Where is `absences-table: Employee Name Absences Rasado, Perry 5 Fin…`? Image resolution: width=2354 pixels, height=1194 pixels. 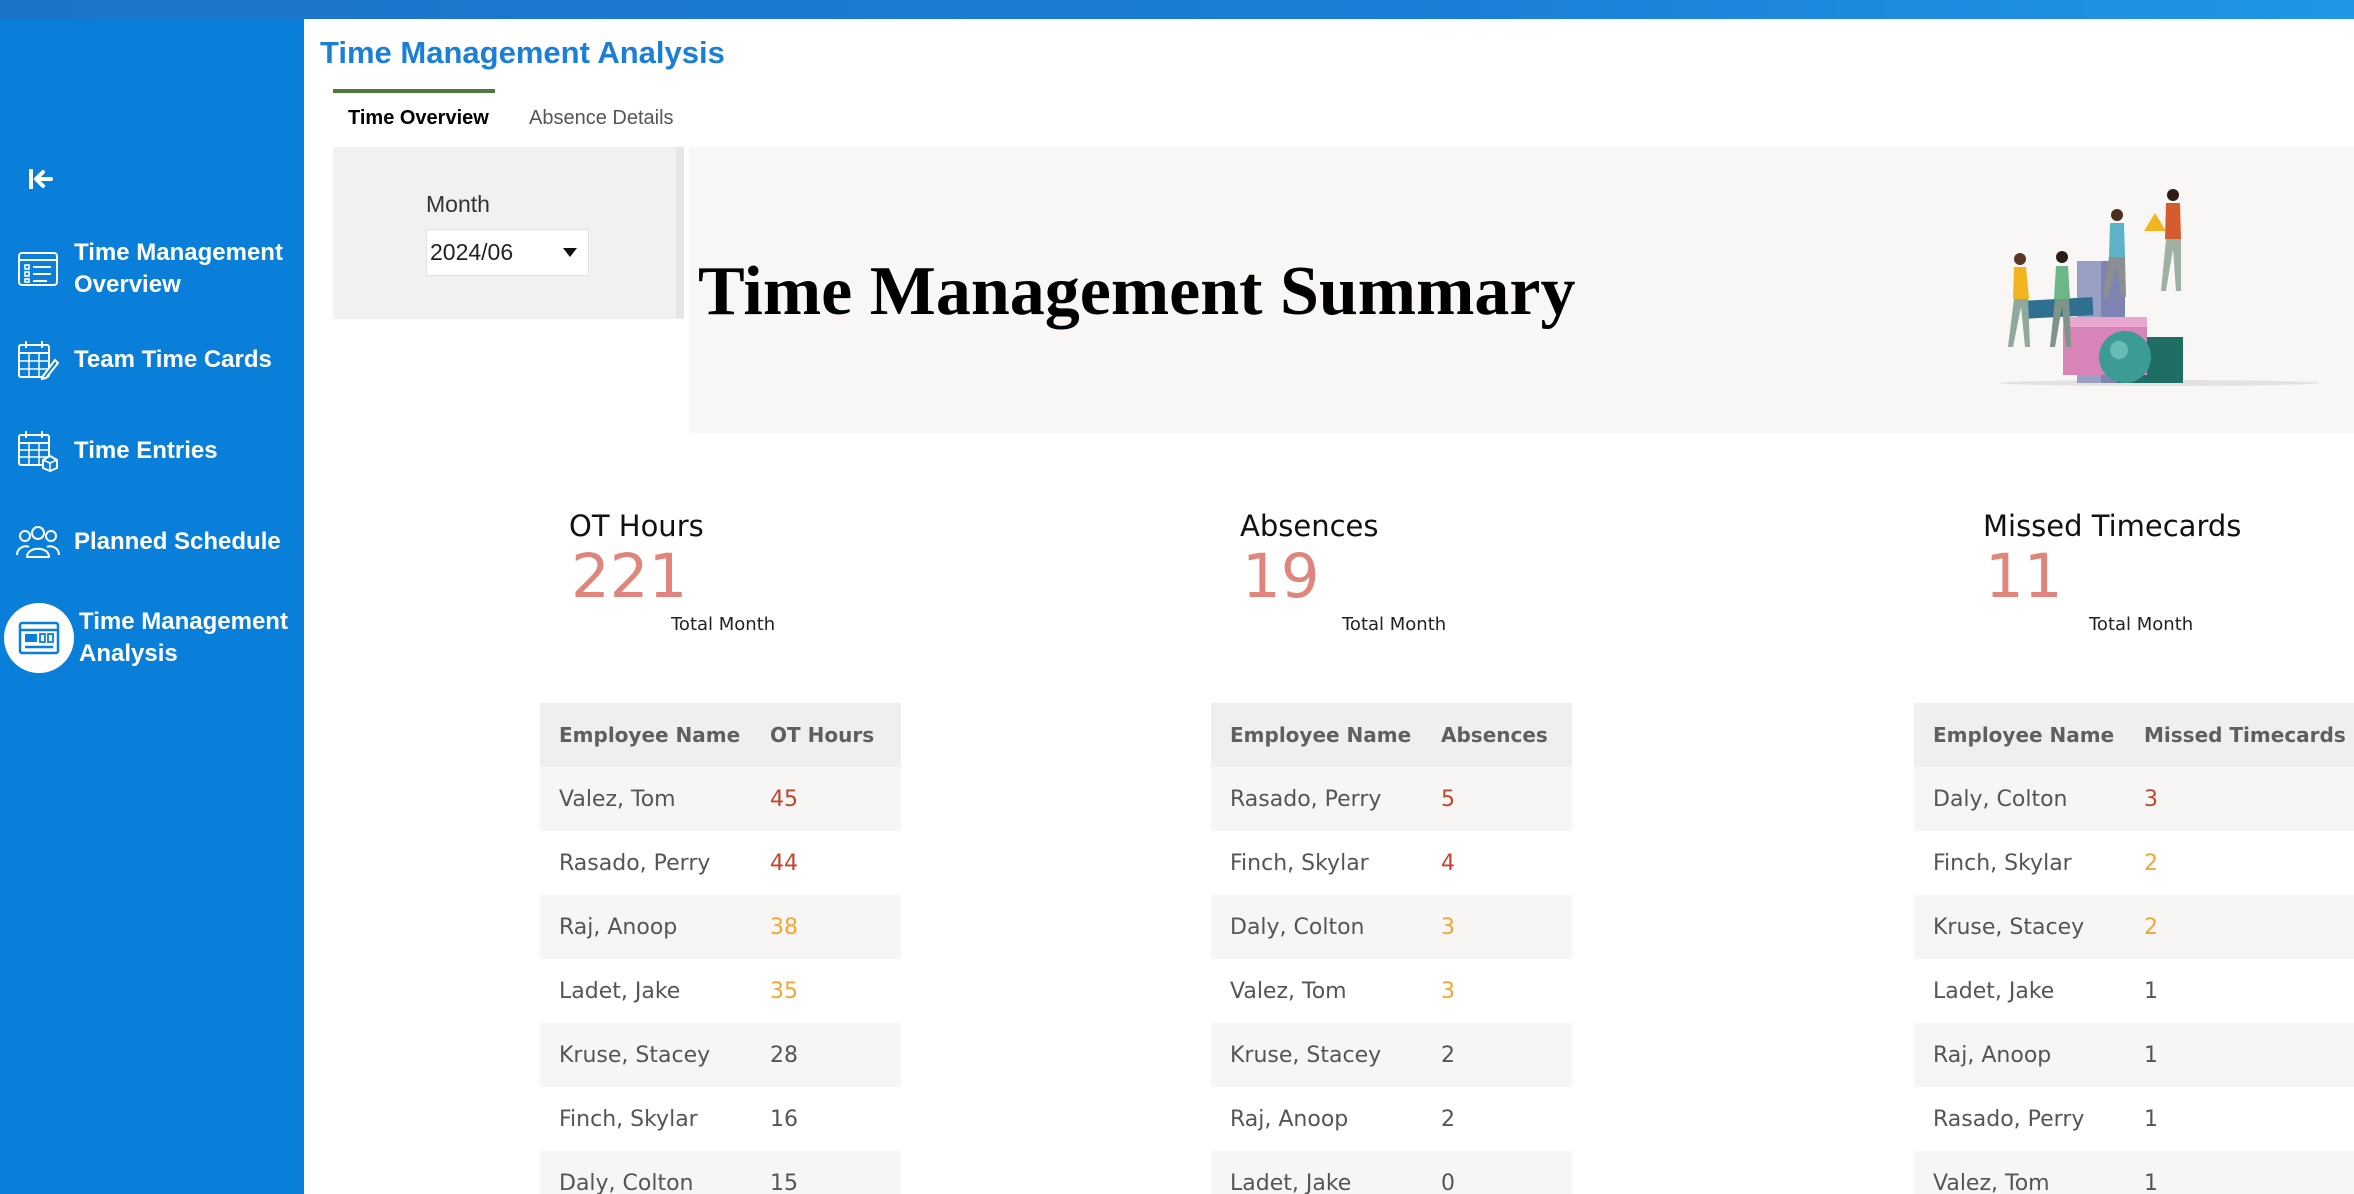 absences-table: Employee Name Absences Rasado, Perry 5 Fin… is located at coordinates (1391, 948).